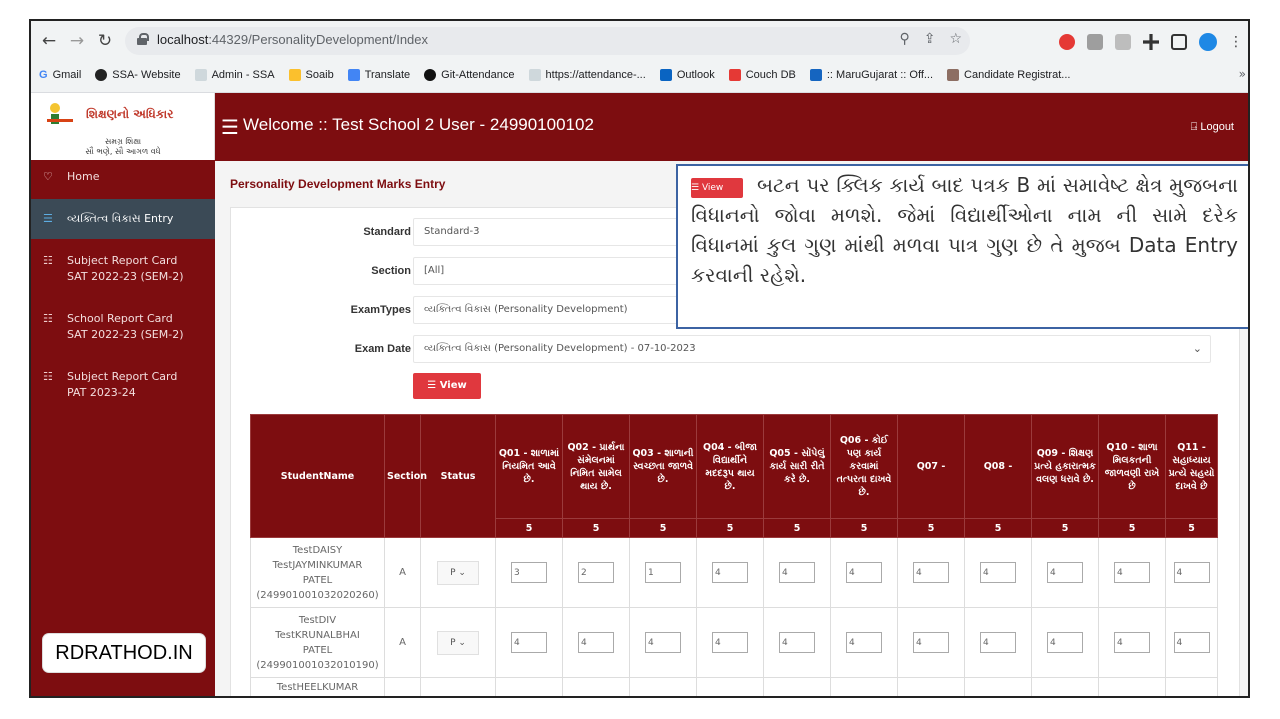 The height and width of the screenshot is (719, 1280). I want to click on camera-icon, so click(1123, 42).